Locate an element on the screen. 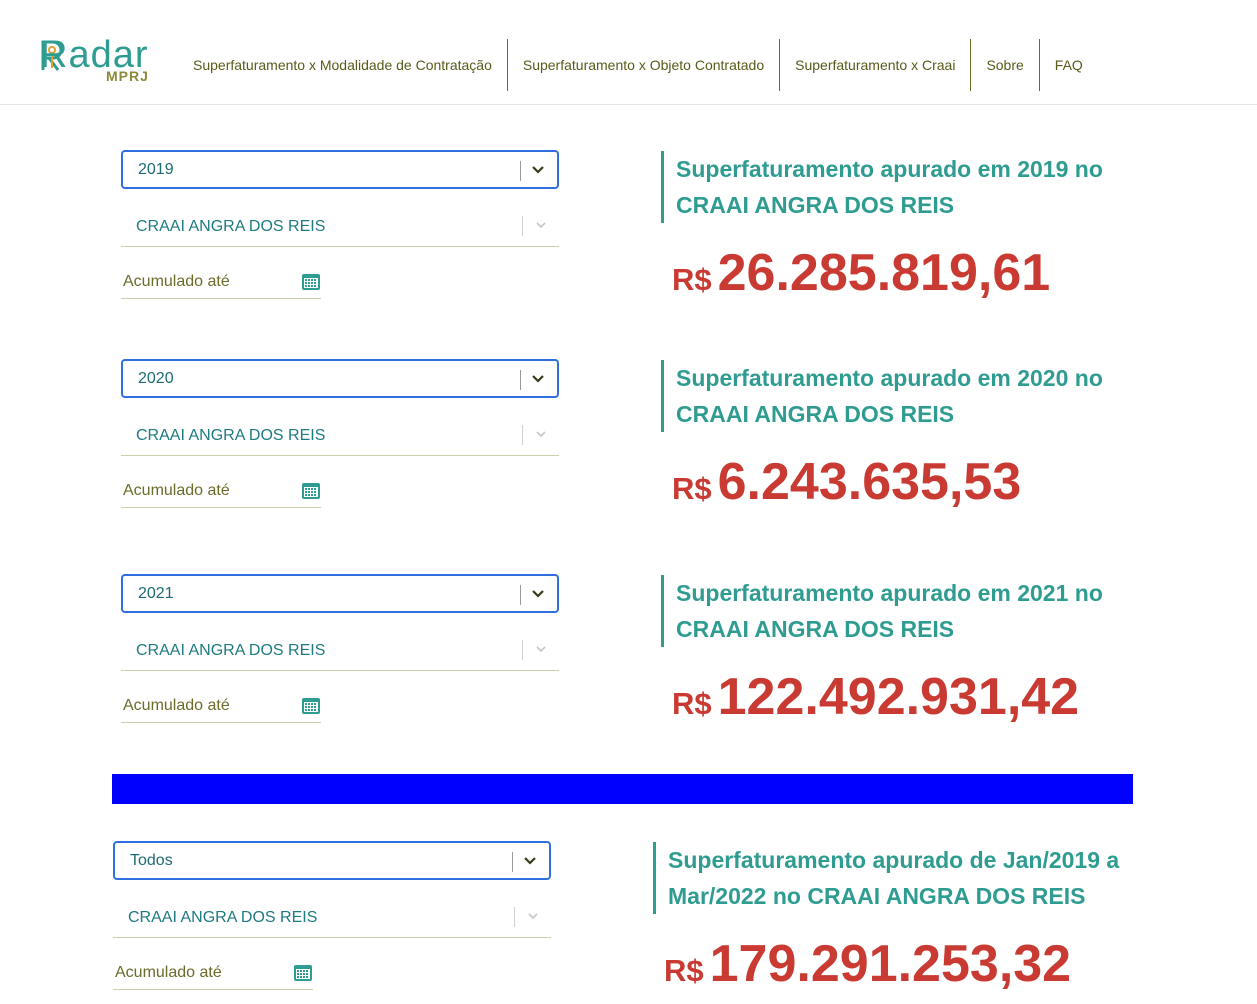  year-select-value: 2020 is located at coordinates (156, 378).